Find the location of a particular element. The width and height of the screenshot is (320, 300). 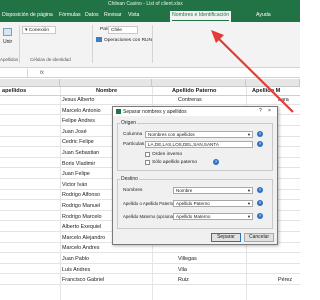

formula-bar: fx is located at coordinates (150, 73).